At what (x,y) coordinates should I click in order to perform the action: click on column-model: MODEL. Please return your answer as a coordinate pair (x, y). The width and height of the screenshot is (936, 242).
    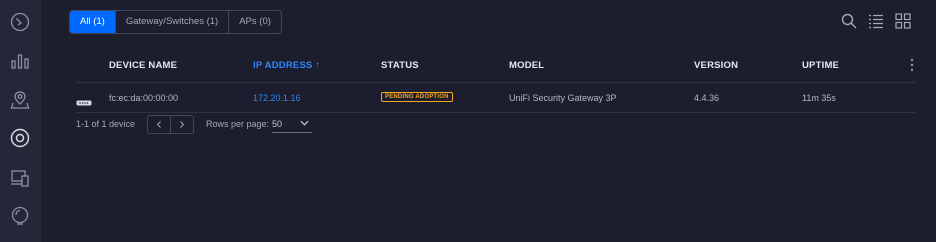
    Looking at the image, I should click on (526, 65).